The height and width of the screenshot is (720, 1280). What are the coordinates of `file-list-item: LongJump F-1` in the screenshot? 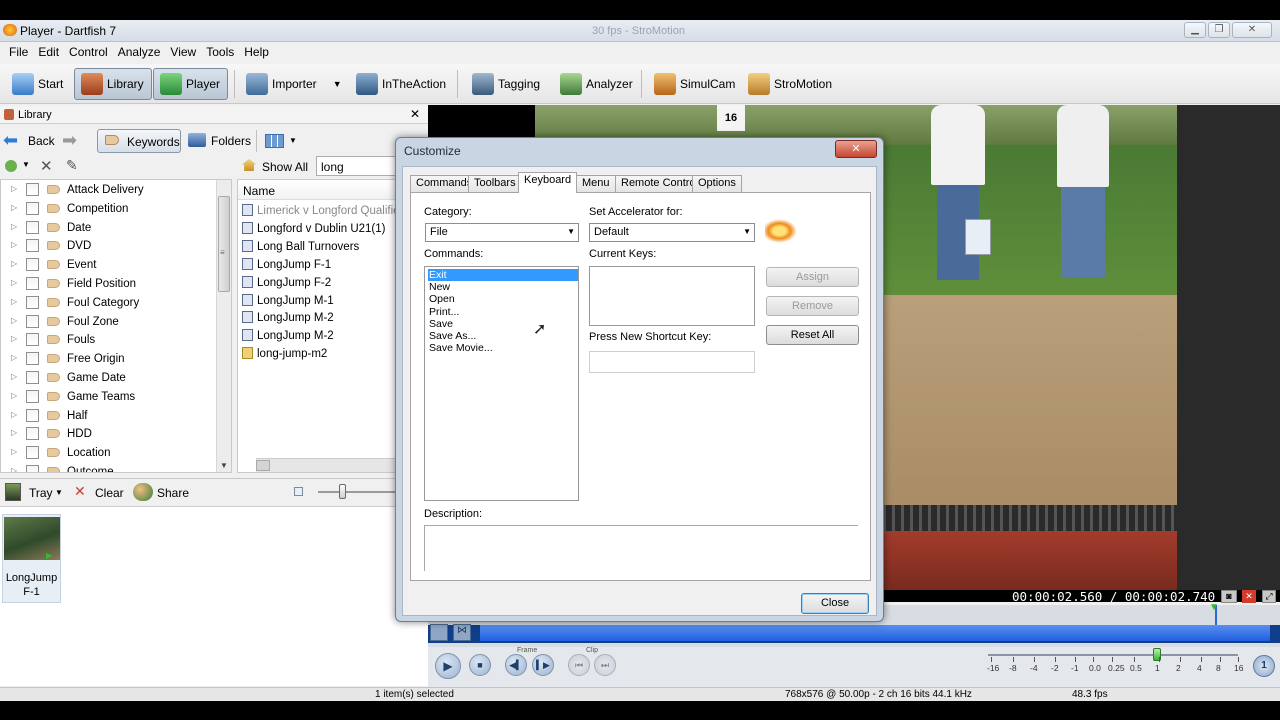 It's located at (286, 266).